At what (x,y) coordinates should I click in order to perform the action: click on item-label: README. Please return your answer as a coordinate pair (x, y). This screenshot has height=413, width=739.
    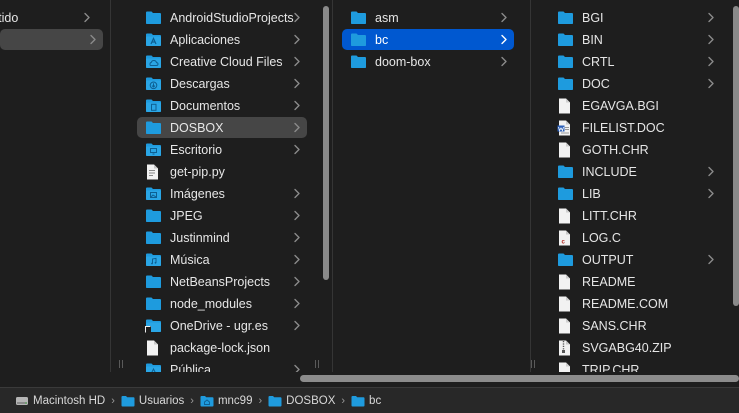
    Looking at the image, I should click on (609, 281).